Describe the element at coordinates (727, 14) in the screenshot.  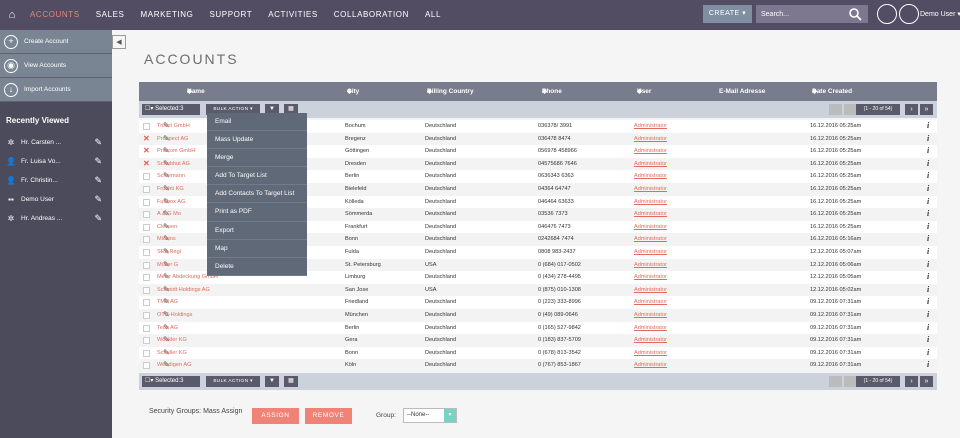
I see `create-button: CREATE ▾` at that location.